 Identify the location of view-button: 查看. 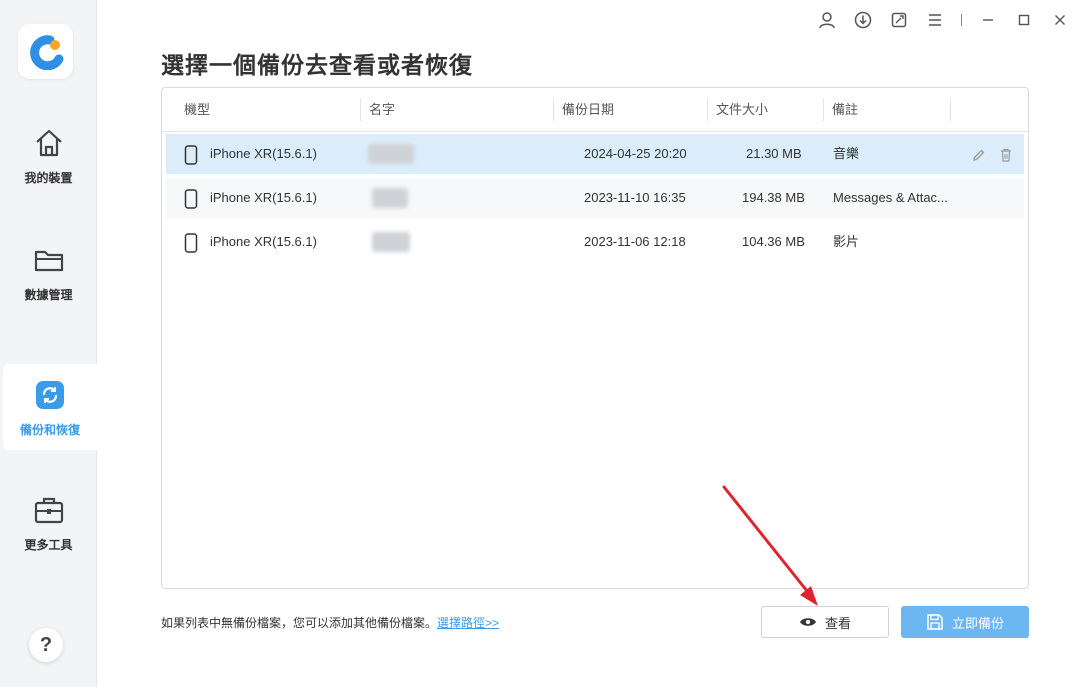
(825, 622).